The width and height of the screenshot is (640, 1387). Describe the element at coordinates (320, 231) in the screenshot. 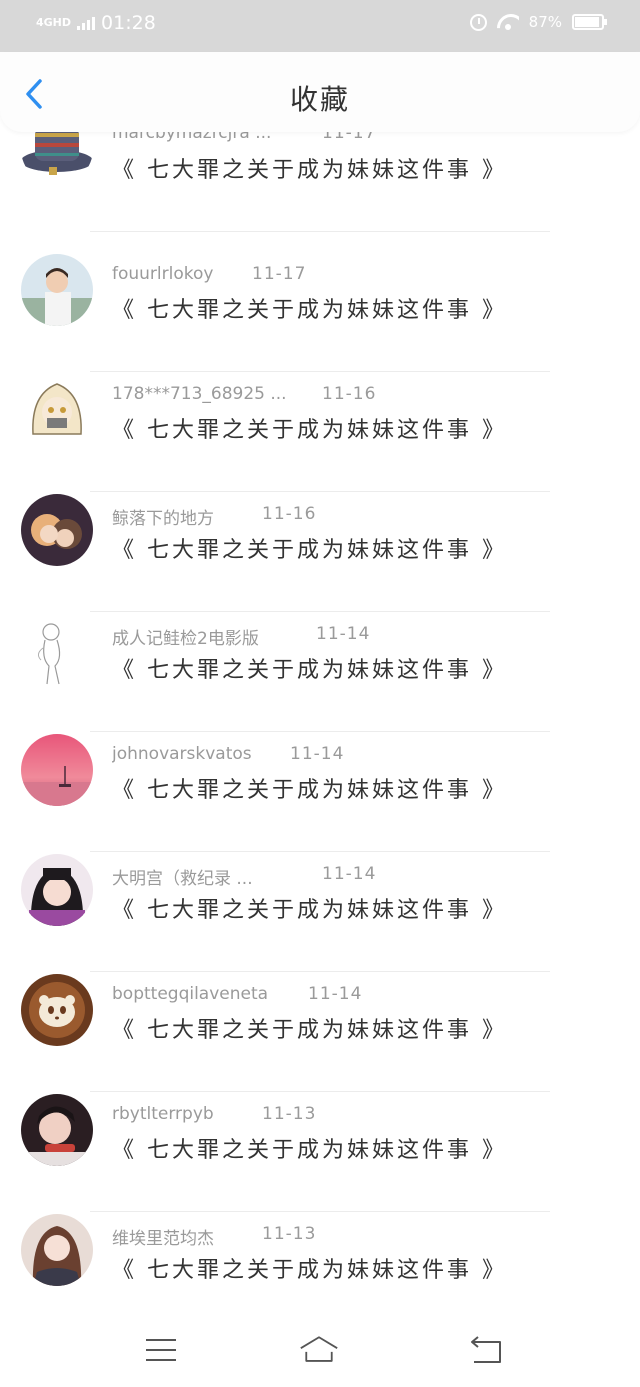

I see `divider` at that location.